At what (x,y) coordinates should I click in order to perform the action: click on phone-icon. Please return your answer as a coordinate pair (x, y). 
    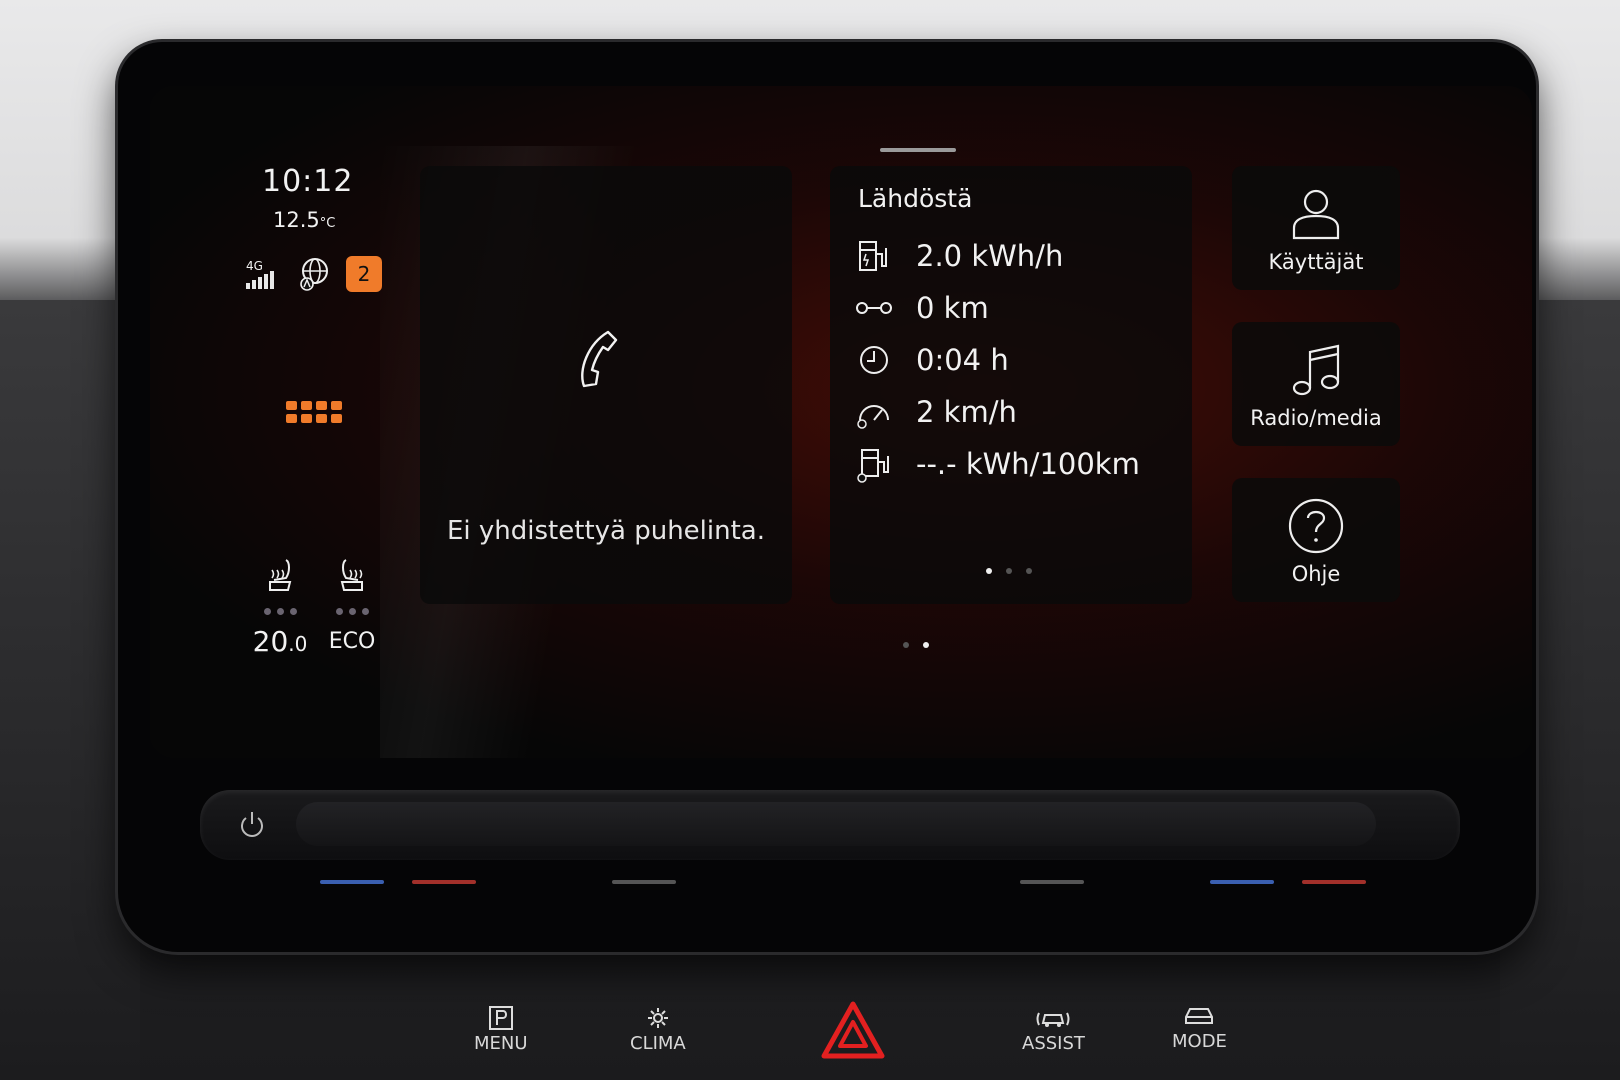
    Looking at the image, I should click on (599, 359).